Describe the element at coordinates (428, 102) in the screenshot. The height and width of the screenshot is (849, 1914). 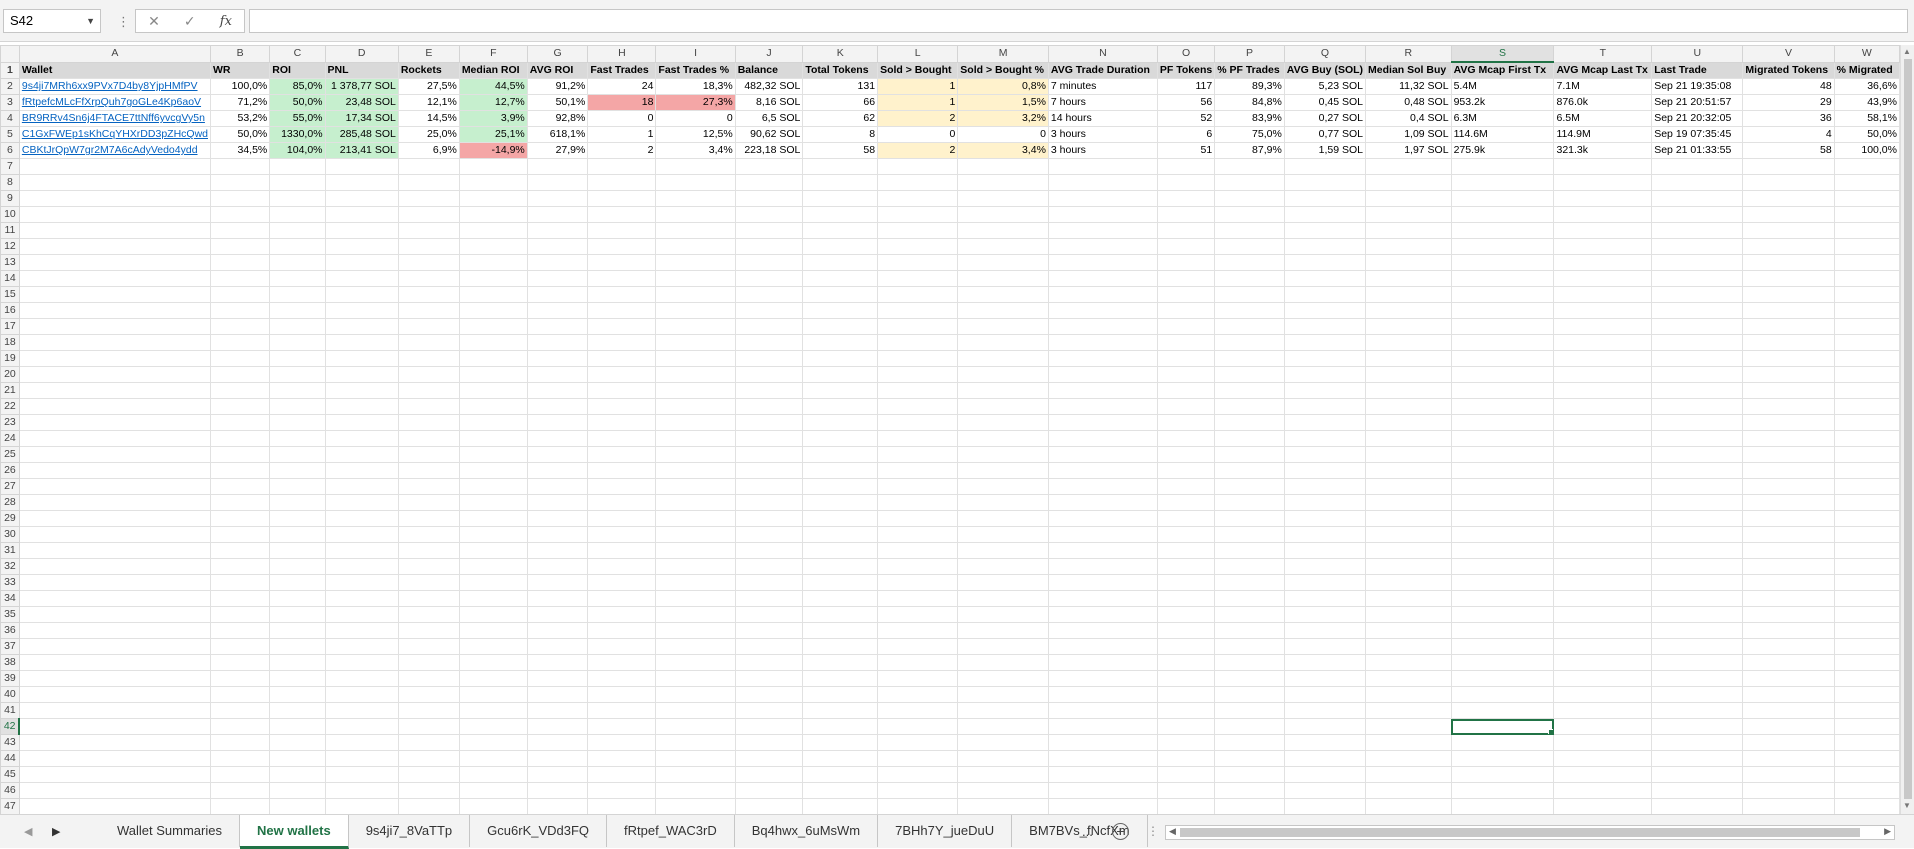
I see `data-cell: 12,1%` at that location.